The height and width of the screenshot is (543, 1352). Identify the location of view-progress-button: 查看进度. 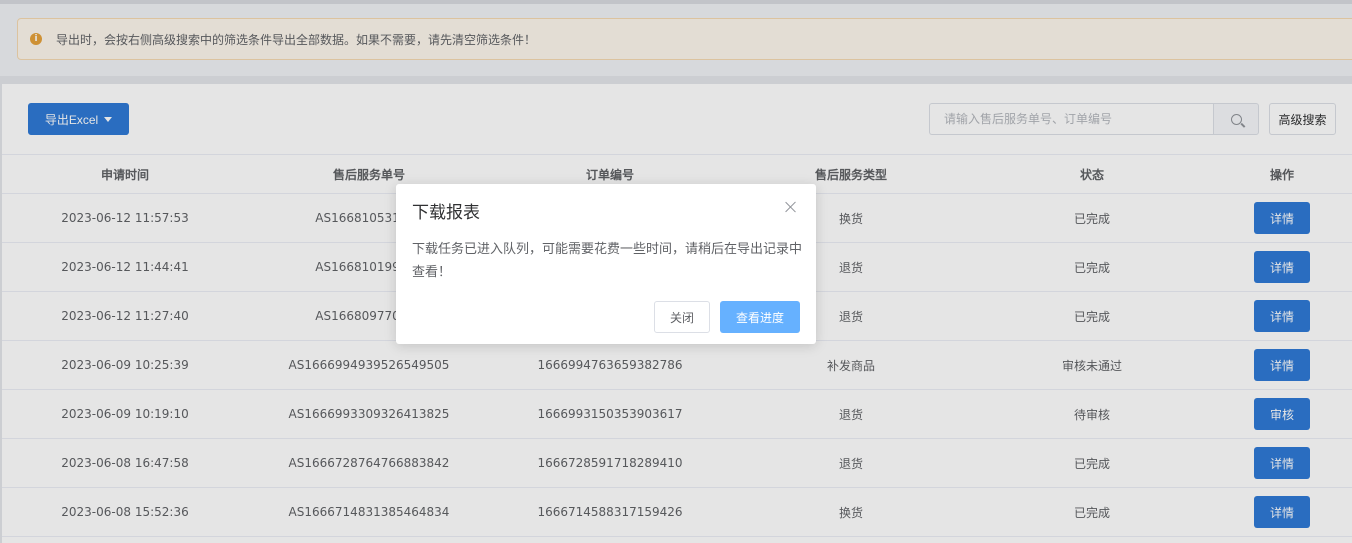
(760, 317).